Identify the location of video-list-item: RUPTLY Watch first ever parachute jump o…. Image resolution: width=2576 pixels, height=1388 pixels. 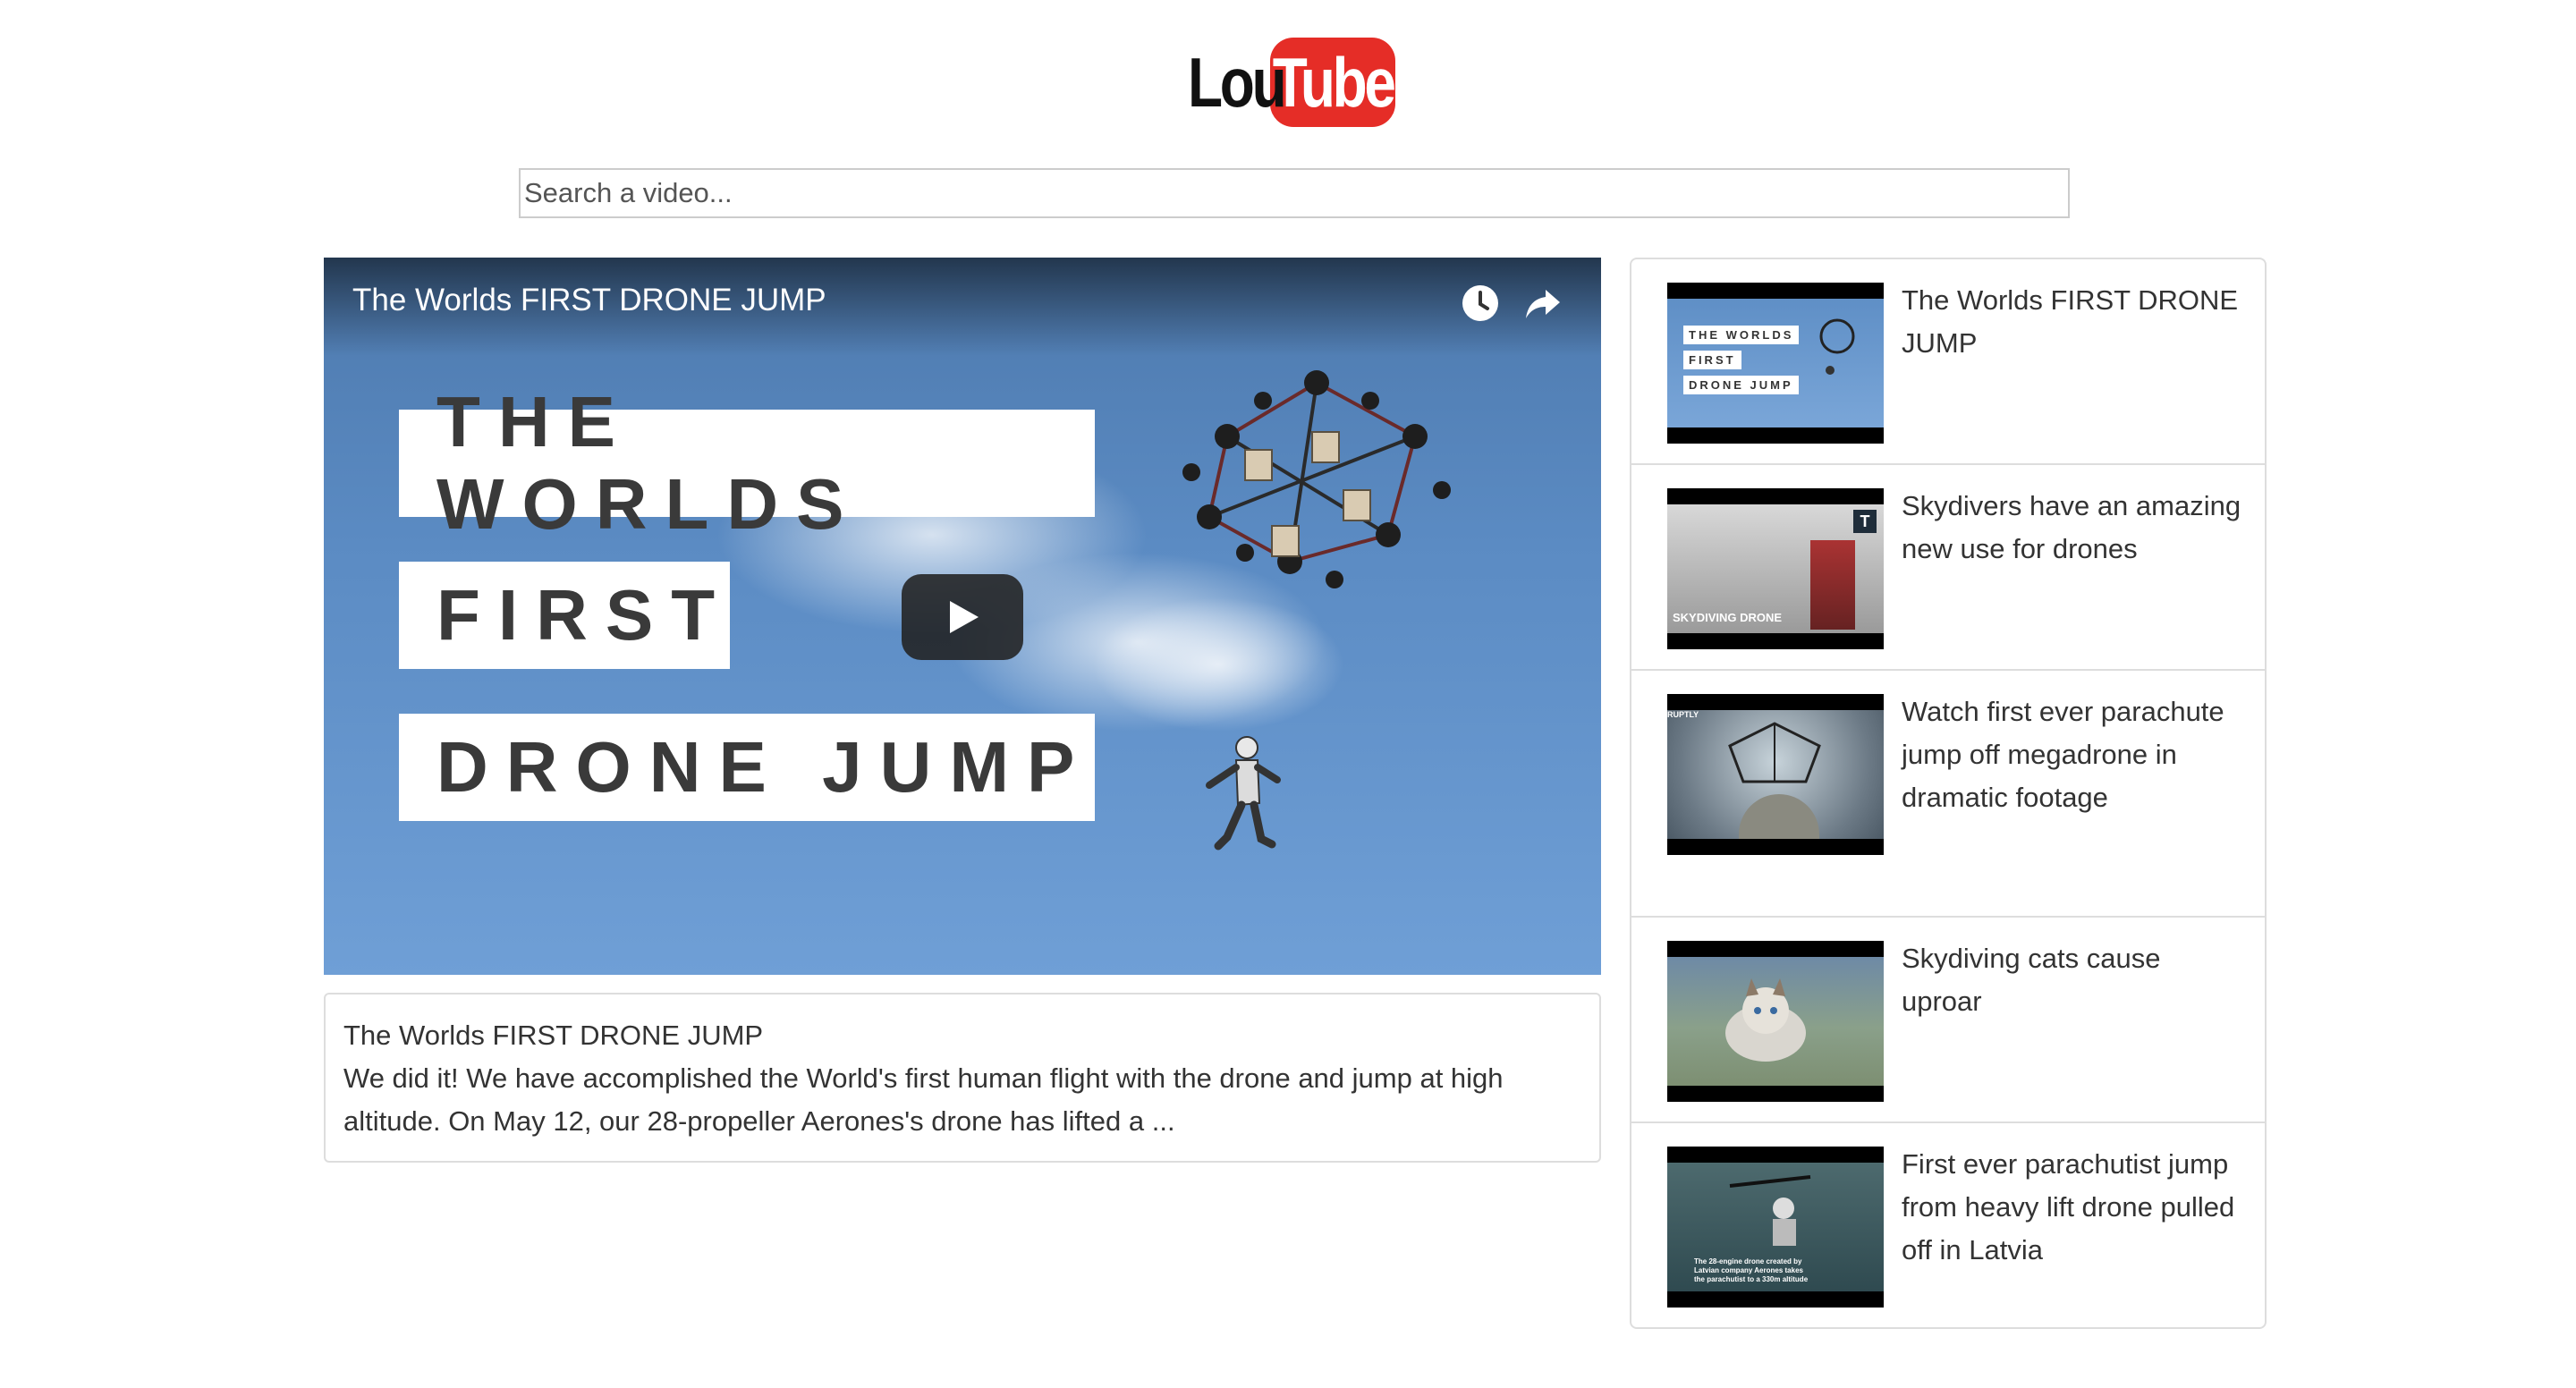
(1948, 794).